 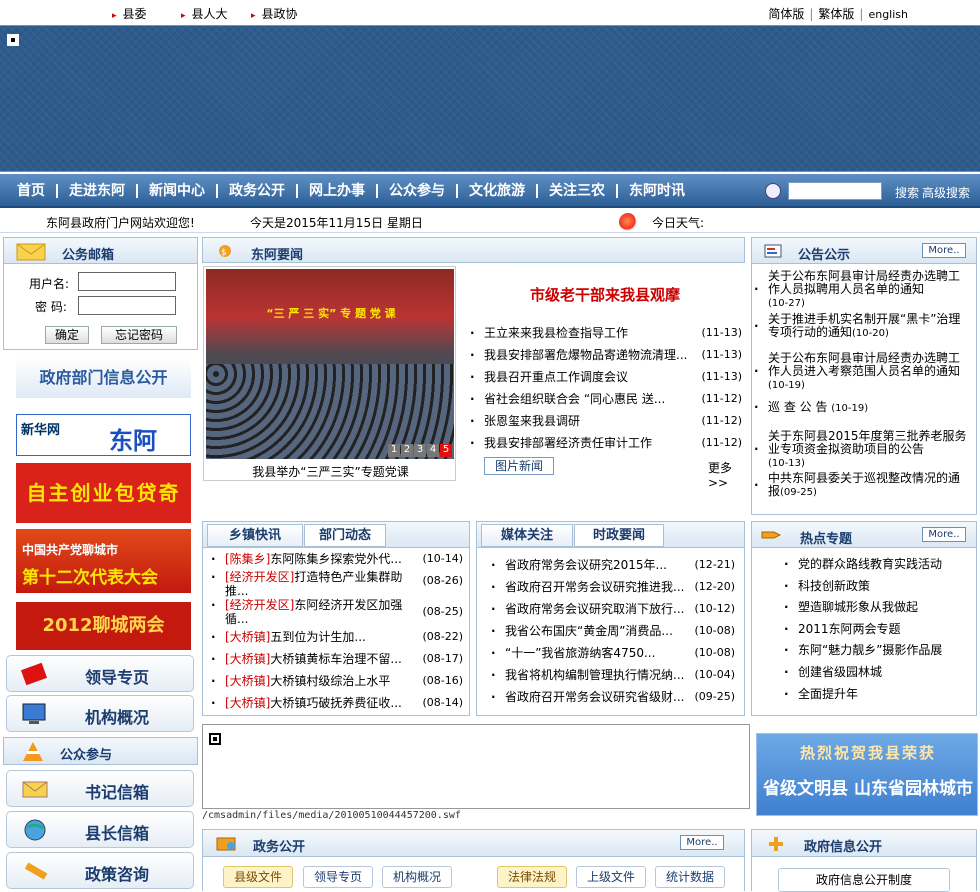 What do you see at coordinates (103, 514) in the screenshot?
I see `entrepreneur-banner: 自主创业包贷奇迹` at bounding box center [103, 514].